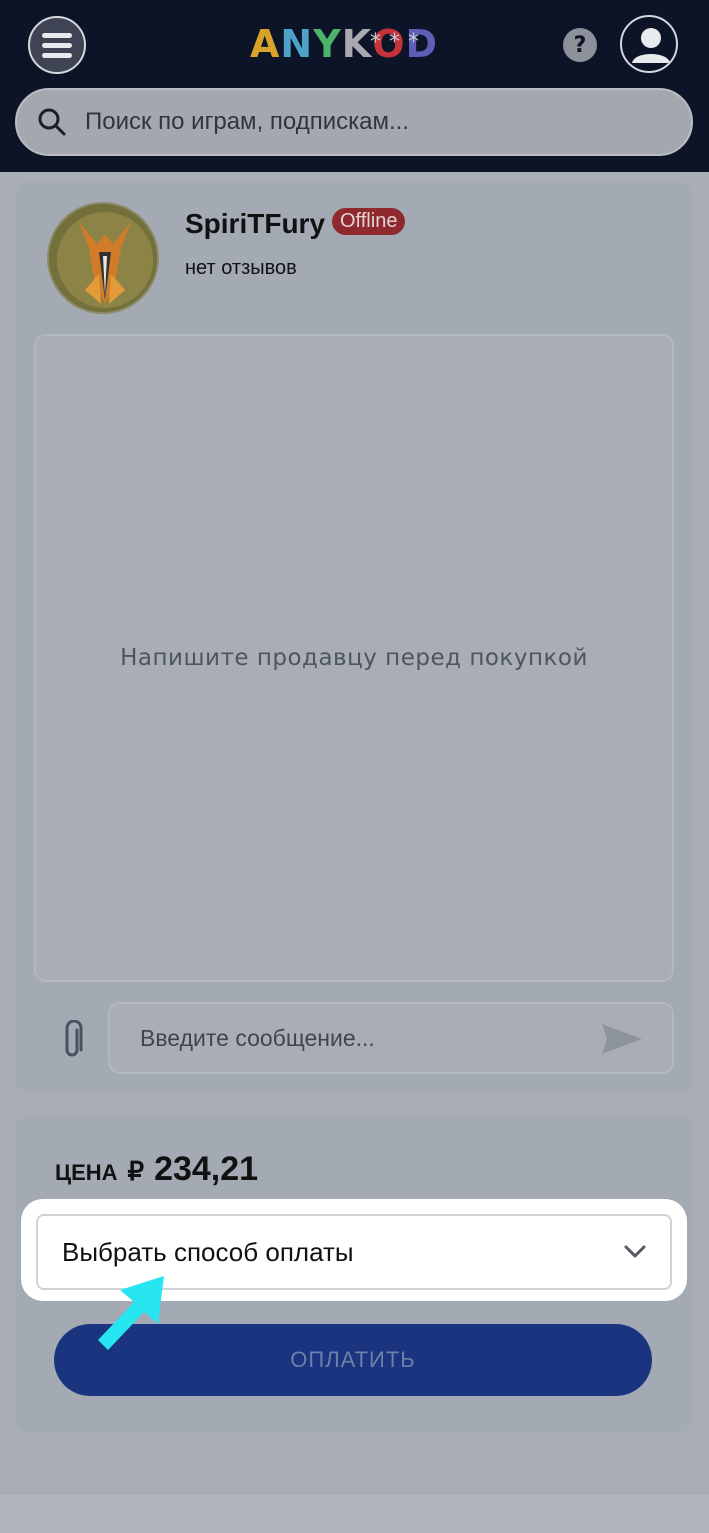  What do you see at coordinates (297, 44) in the screenshot?
I see `logo-letter: N` at bounding box center [297, 44].